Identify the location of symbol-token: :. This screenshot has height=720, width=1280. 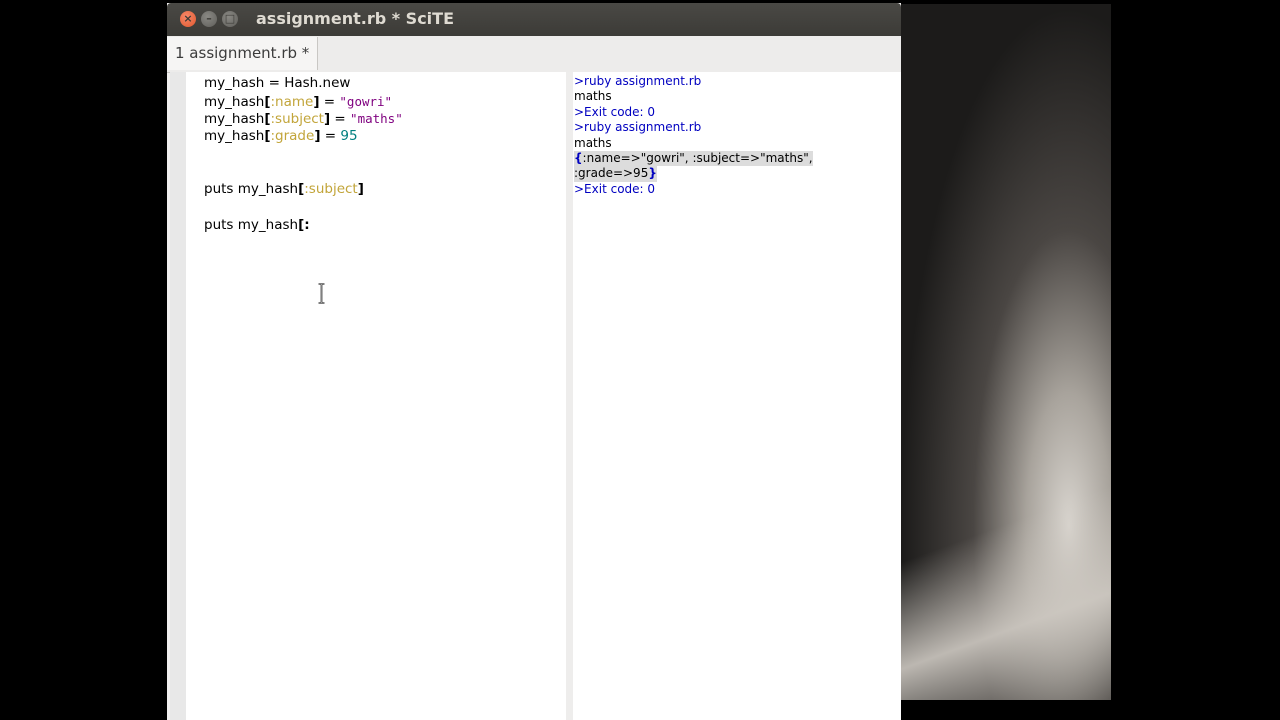
(307, 224).